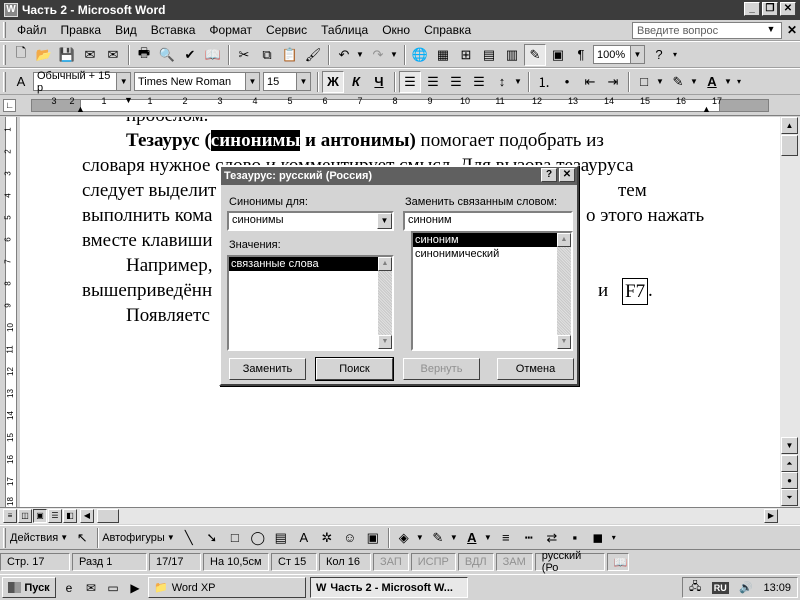 The height and width of the screenshot is (600, 800). Describe the element at coordinates (91, 588) in the screenshot. I see `outlook-icon: ✉` at that location.